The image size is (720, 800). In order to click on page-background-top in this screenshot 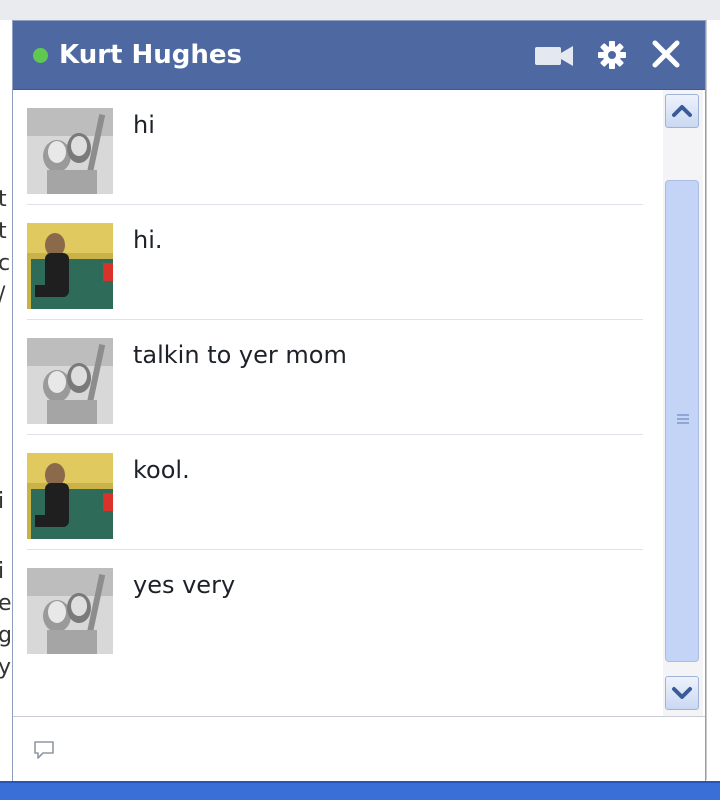, I will do `click(360, 10)`.